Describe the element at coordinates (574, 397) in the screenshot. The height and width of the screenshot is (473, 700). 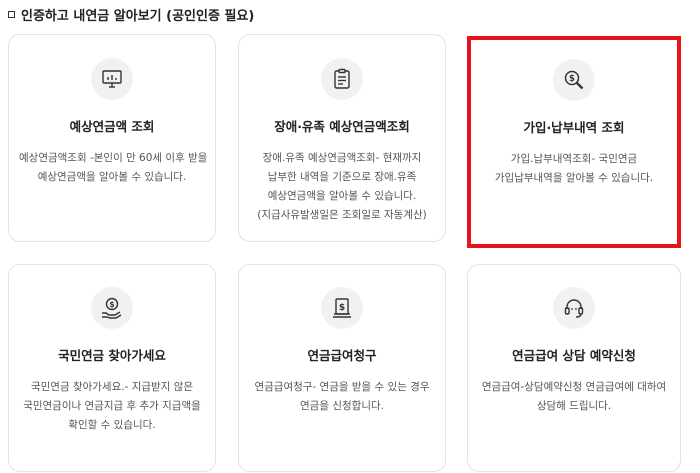
I see `card-description: 연금급여-상담예약신청 연금급여에 대하여 상담해 드립니다.` at that location.